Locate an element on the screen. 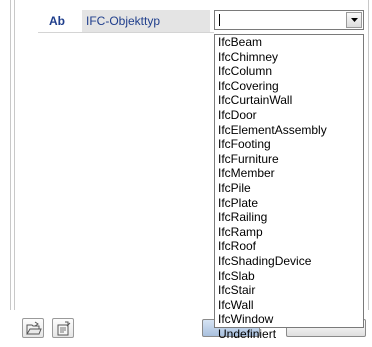 This screenshot has width=372, height=347. dropdown-option: IfcCovering is located at coordinates (289, 86).